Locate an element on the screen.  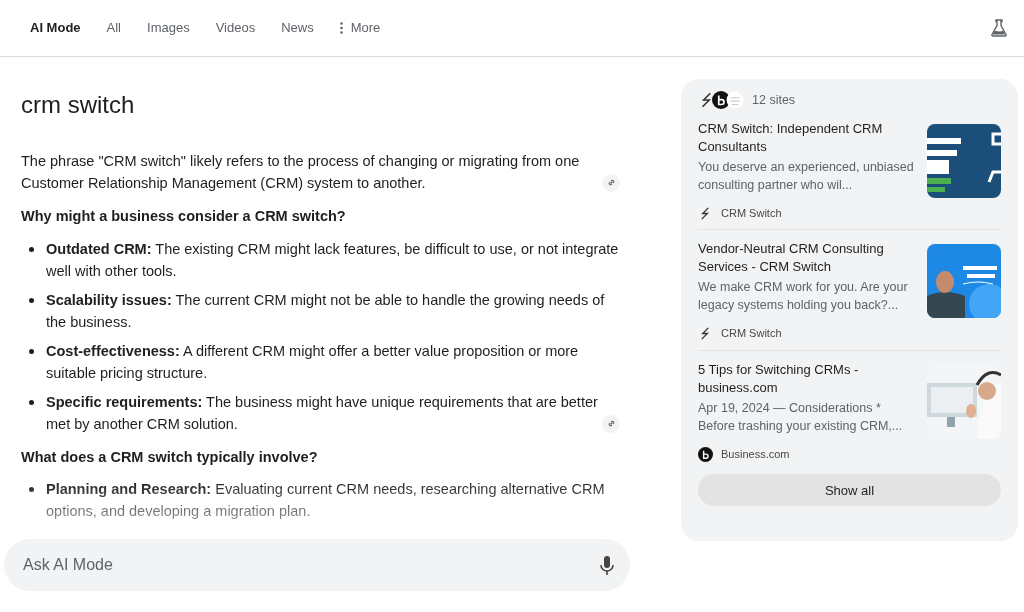
tab: Videos is located at coordinates (235, 28).